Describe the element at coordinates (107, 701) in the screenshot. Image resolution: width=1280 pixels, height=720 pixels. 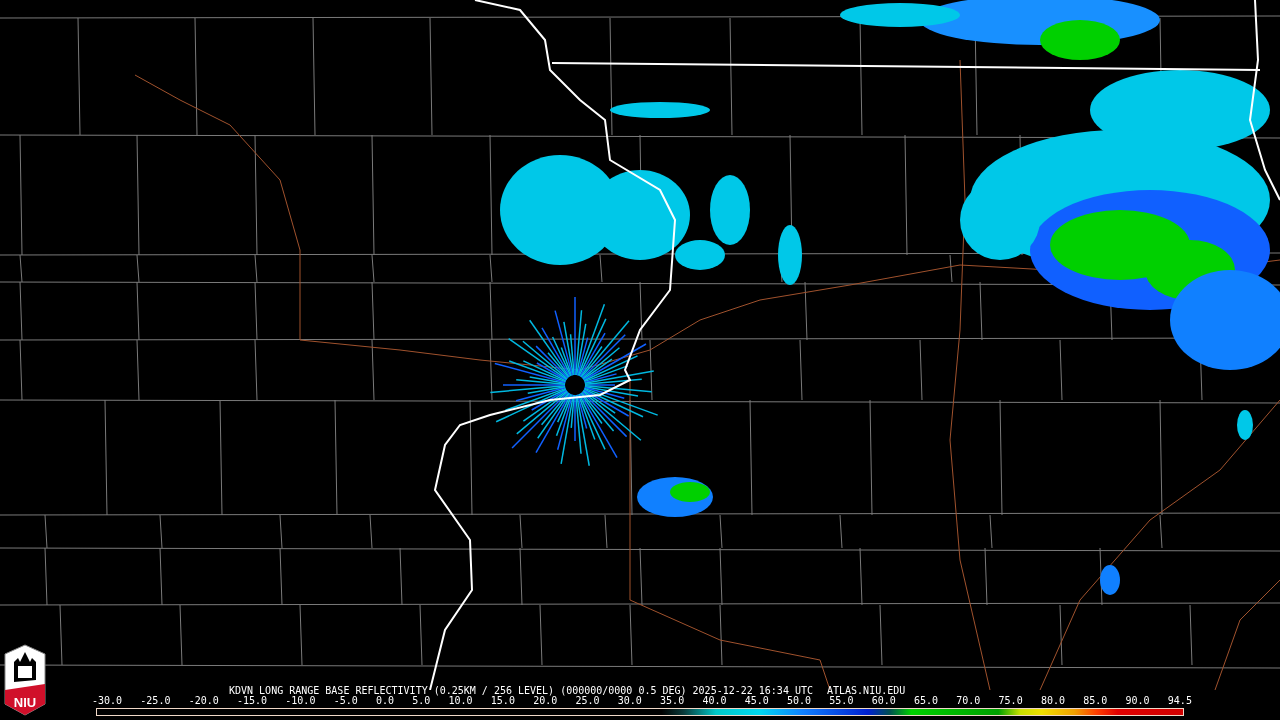
I see `scale-tick-label: -30.0` at that location.